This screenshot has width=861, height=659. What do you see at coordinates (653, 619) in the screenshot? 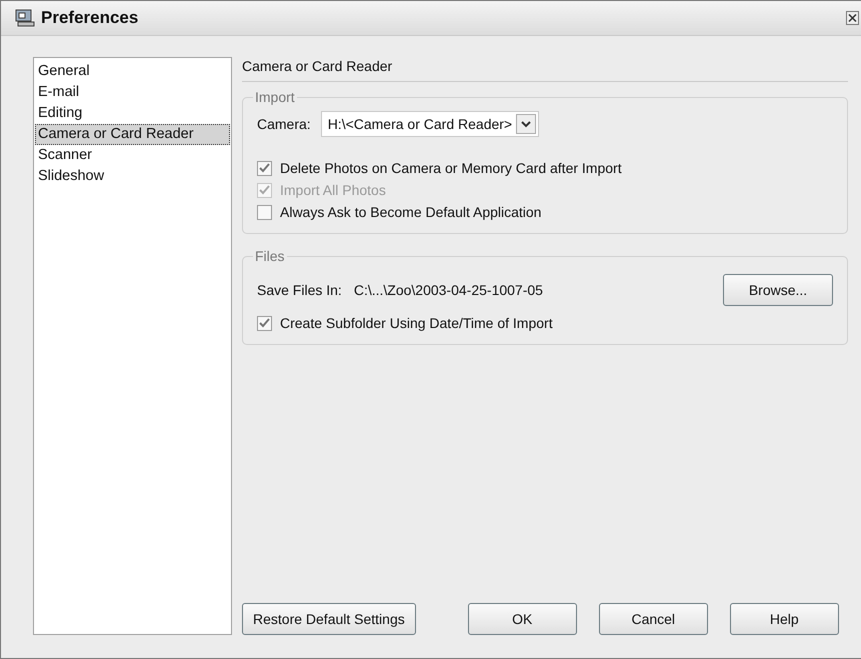
I see `dialog-button: Cancel` at bounding box center [653, 619].